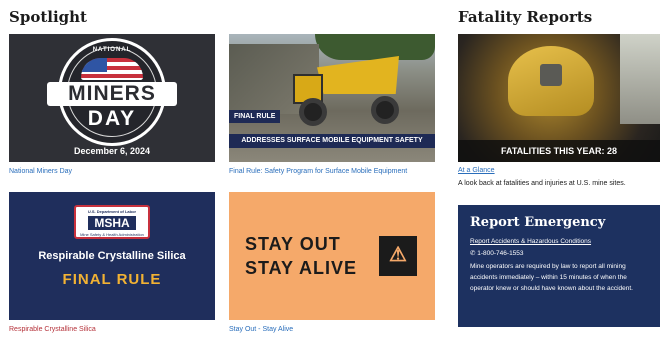 The image size is (661, 339). I want to click on at-a-glance-link: At a Glance, so click(476, 170).